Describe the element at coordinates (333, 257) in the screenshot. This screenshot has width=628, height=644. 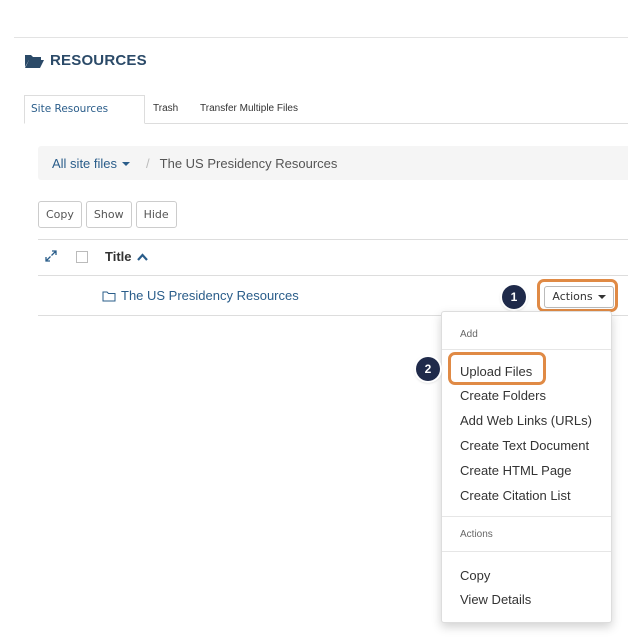
I see `table-header: Title` at that location.